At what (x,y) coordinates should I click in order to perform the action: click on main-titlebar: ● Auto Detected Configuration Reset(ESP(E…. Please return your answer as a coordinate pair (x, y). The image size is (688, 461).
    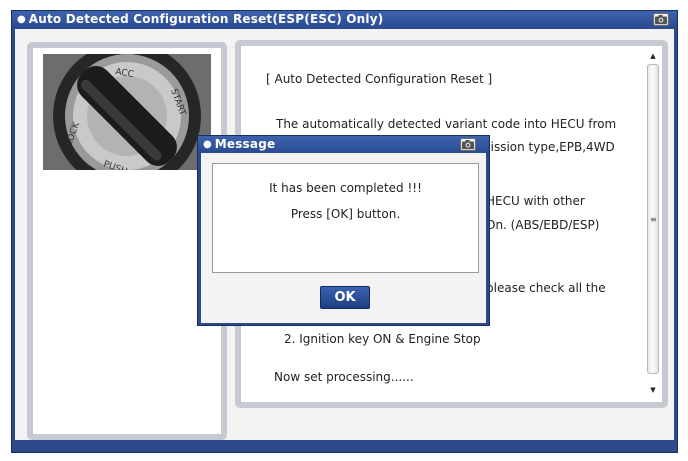
    Looking at the image, I should click on (344, 19).